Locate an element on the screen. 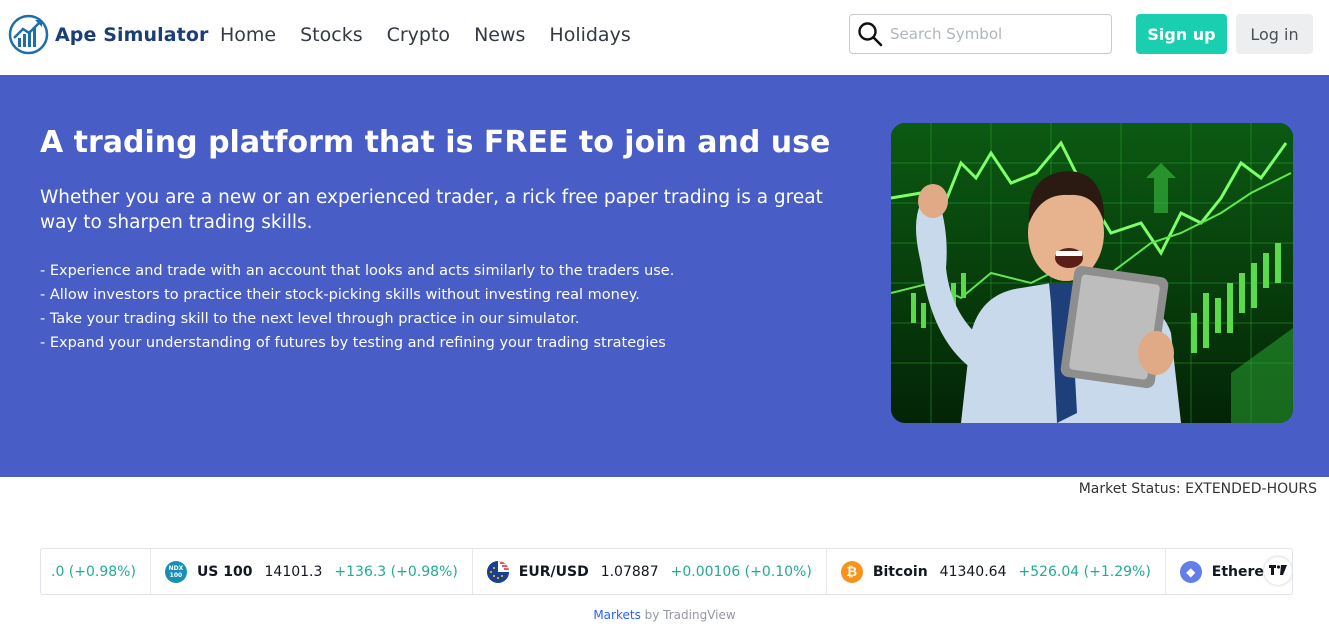 The image size is (1329, 629). main-nav: Home Stocks Crypto News Holidays is located at coordinates (425, 35).